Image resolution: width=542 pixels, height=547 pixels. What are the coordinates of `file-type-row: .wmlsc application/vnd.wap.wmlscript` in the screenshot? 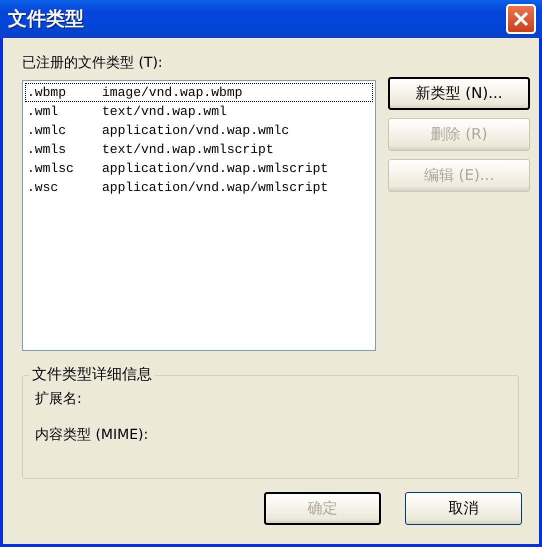 It's located at (199, 168).